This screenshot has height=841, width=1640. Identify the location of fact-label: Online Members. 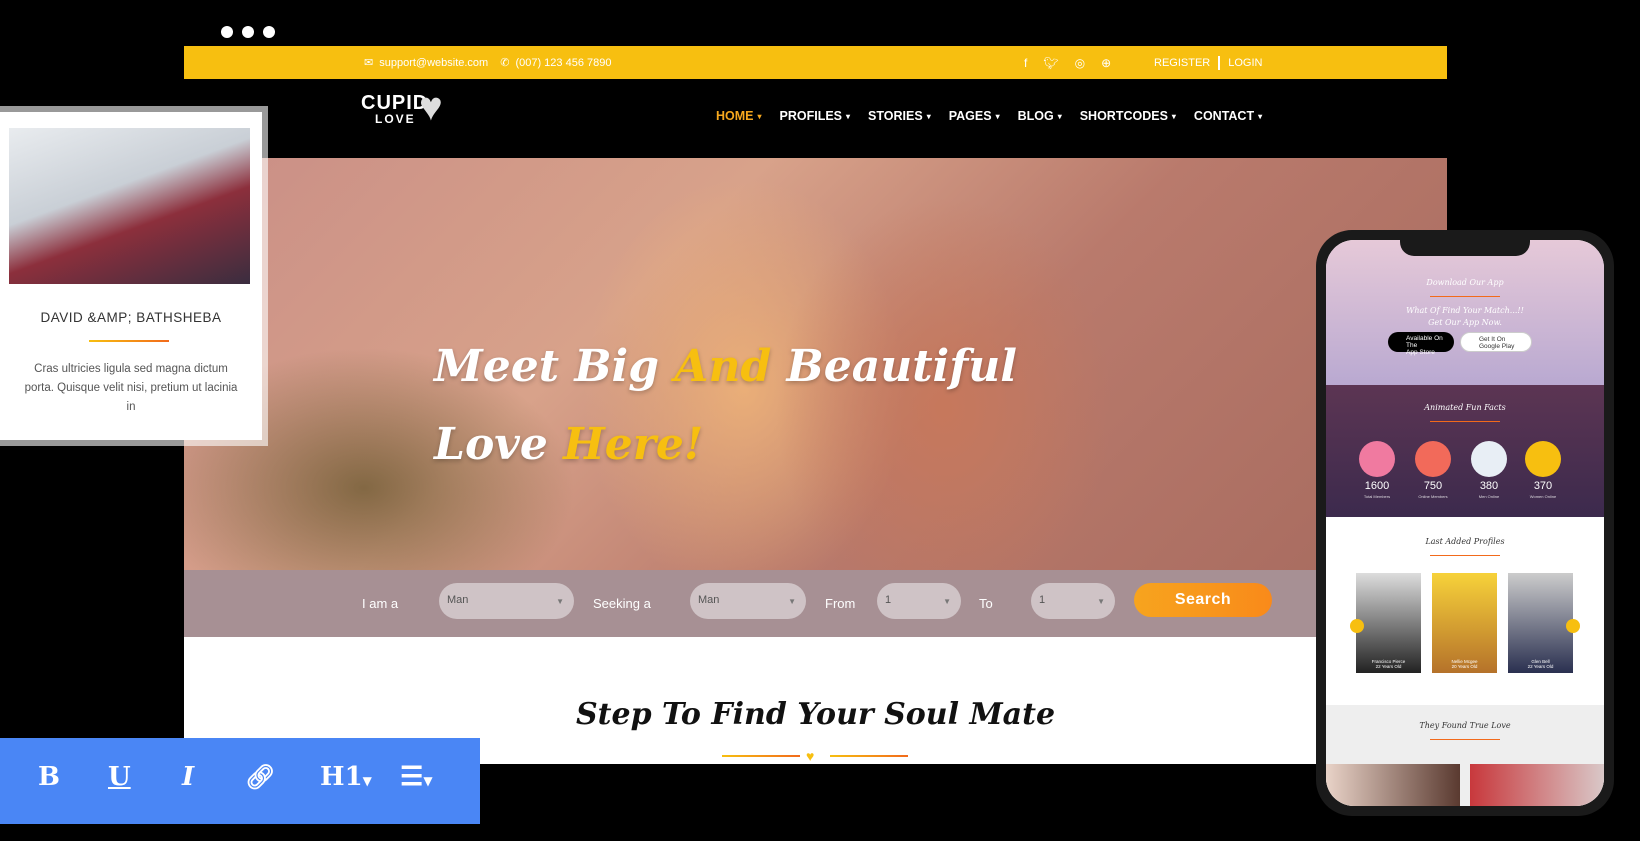
(1433, 496).